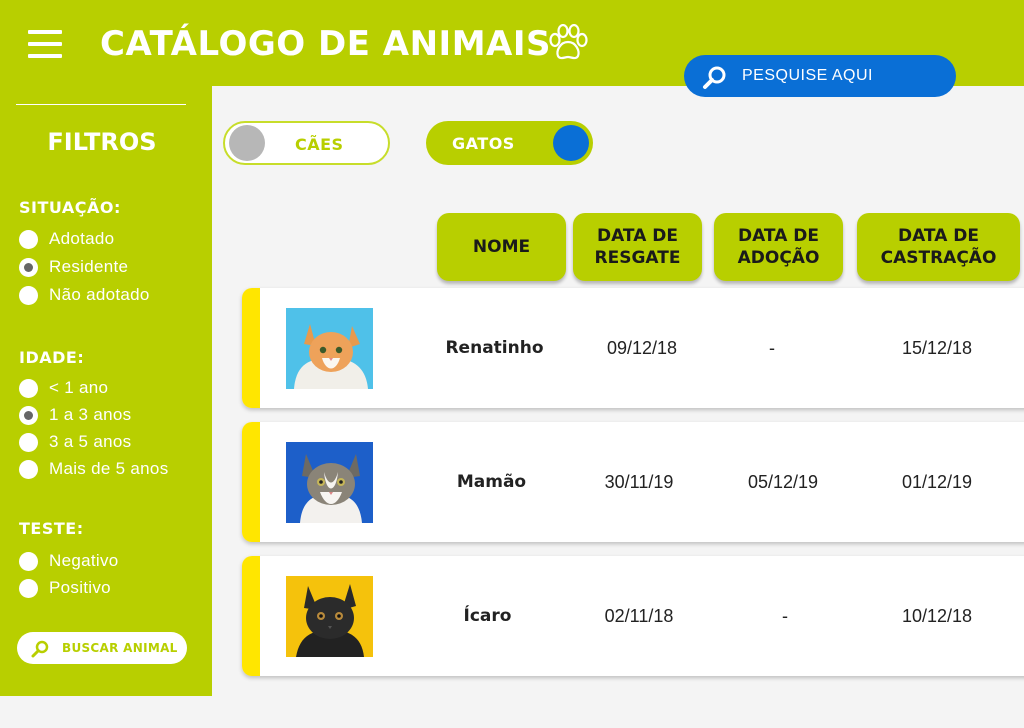 The width and height of the screenshot is (1024, 728). What do you see at coordinates (325, 44) in the screenshot?
I see `page-title: CATÁLOGO DE ANIMAIS` at bounding box center [325, 44].